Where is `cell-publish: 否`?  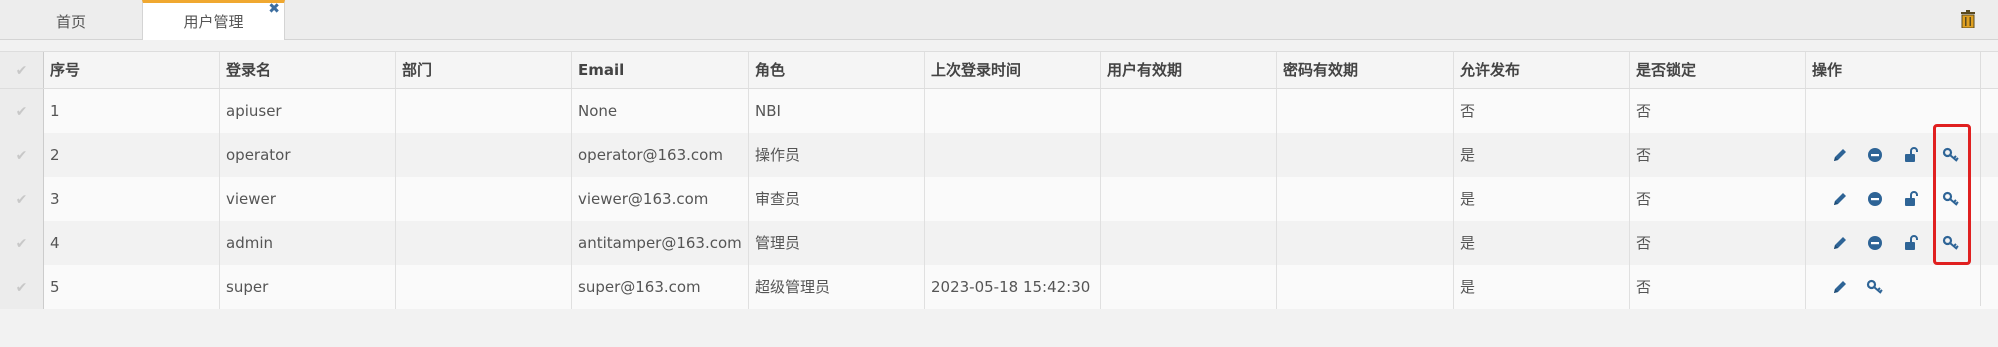
cell-publish: 否 is located at coordinates (1542, 111).